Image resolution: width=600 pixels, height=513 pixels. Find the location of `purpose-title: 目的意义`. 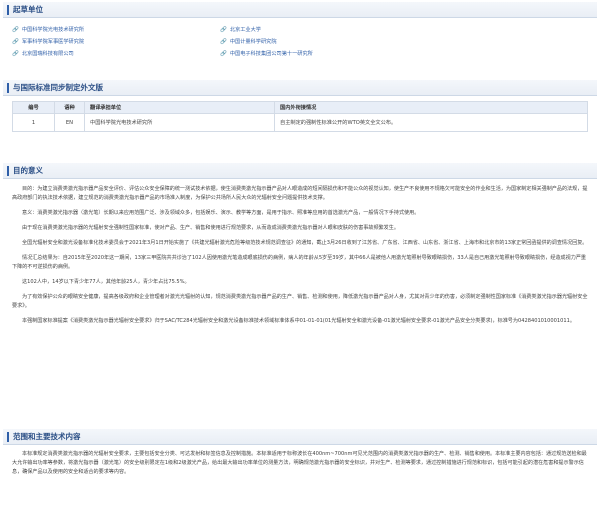

purpose-title: 目的意义 is located at coordinates (28, 170).